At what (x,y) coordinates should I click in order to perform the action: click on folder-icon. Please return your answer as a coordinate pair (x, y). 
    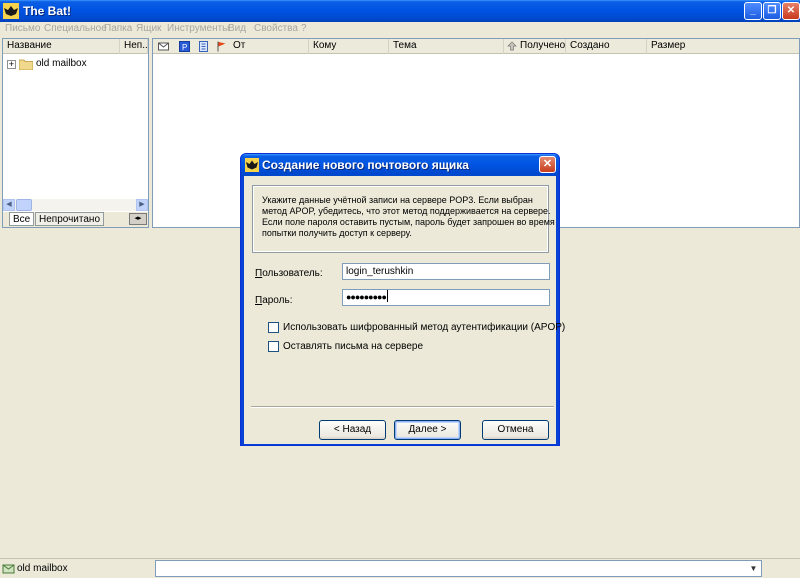
    Looking at the image, I should click on (26, 64).